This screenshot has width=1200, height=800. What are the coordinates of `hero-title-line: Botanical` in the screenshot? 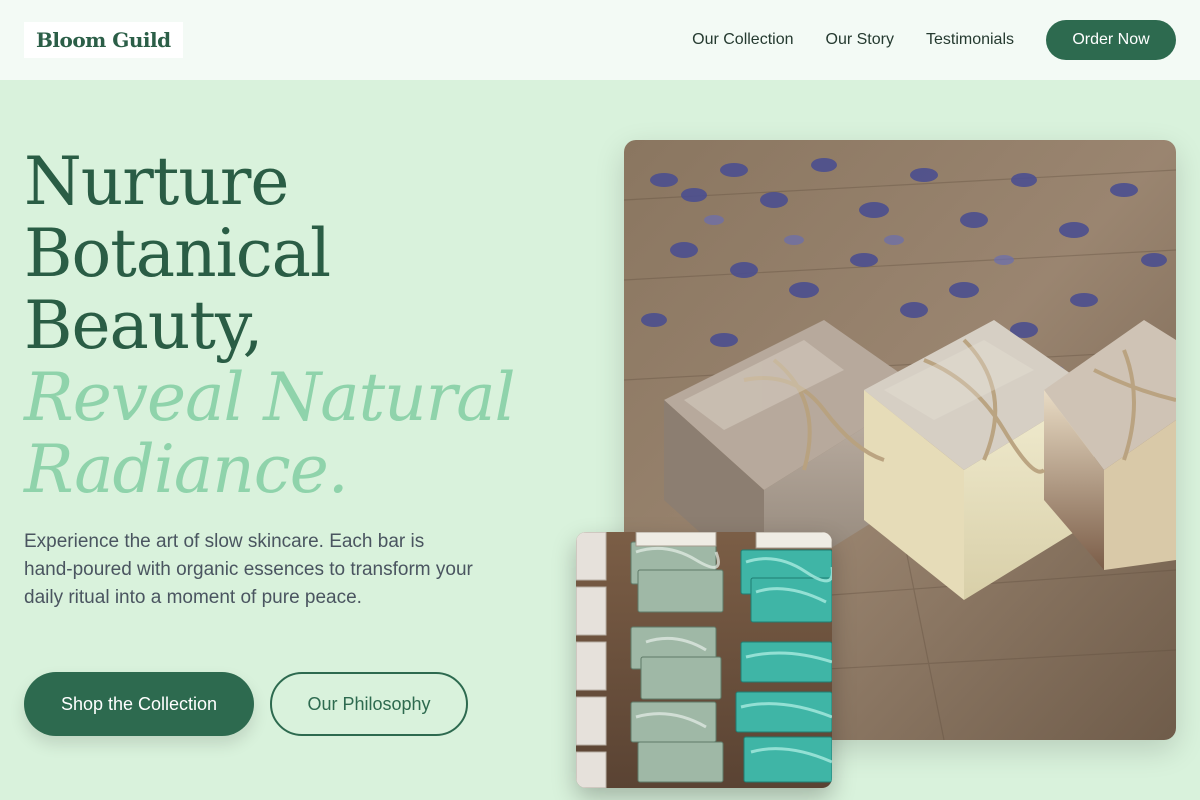 It's located at (177, 253).